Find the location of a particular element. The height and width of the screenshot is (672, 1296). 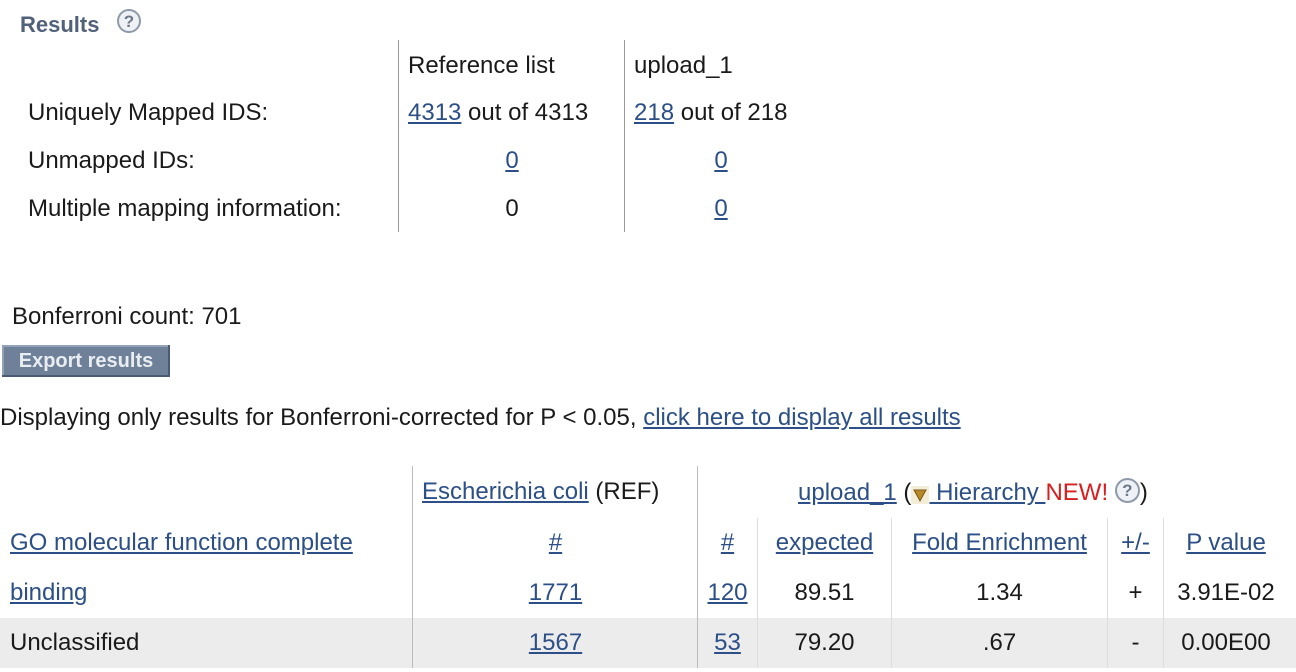

mapping-header-reference: Reference list is located at coordinates (481, 65).